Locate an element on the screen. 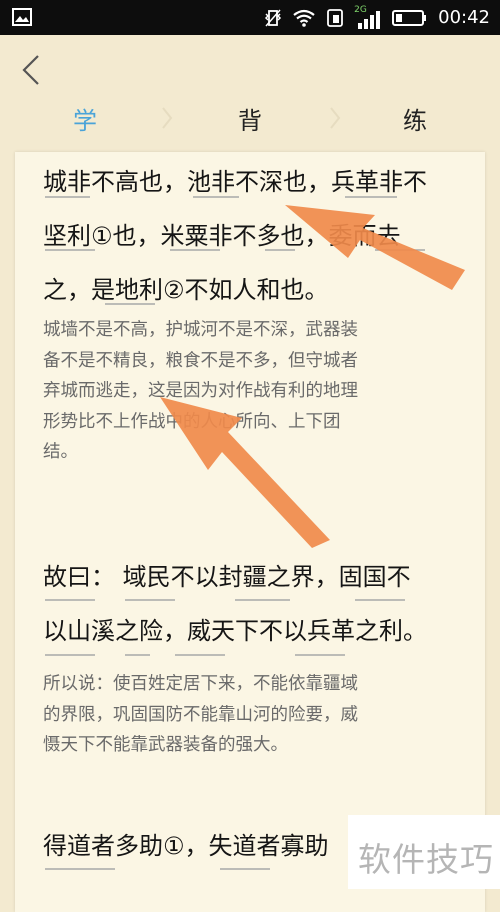  watermark-text: 软件技巧 is located at coordinates (426, 859).